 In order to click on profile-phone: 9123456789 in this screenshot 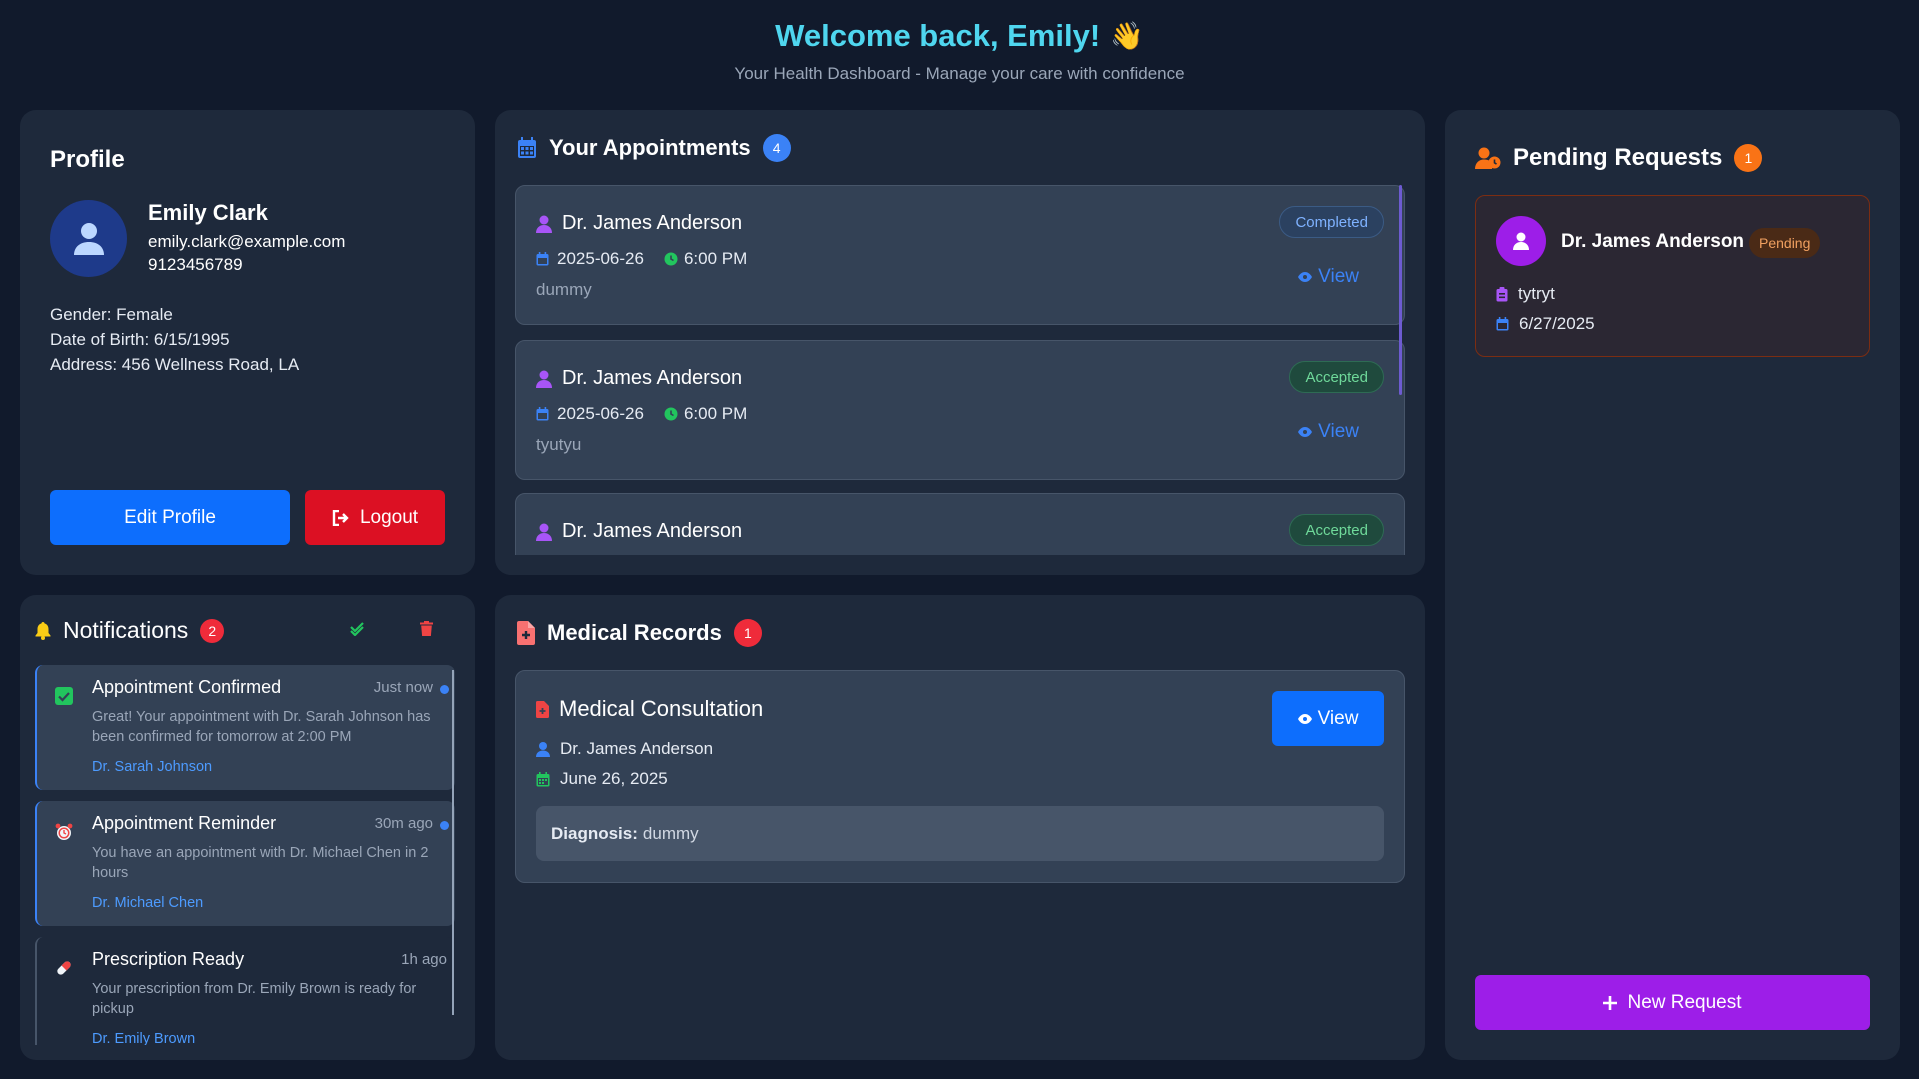, I will do `click(195, 264)`.